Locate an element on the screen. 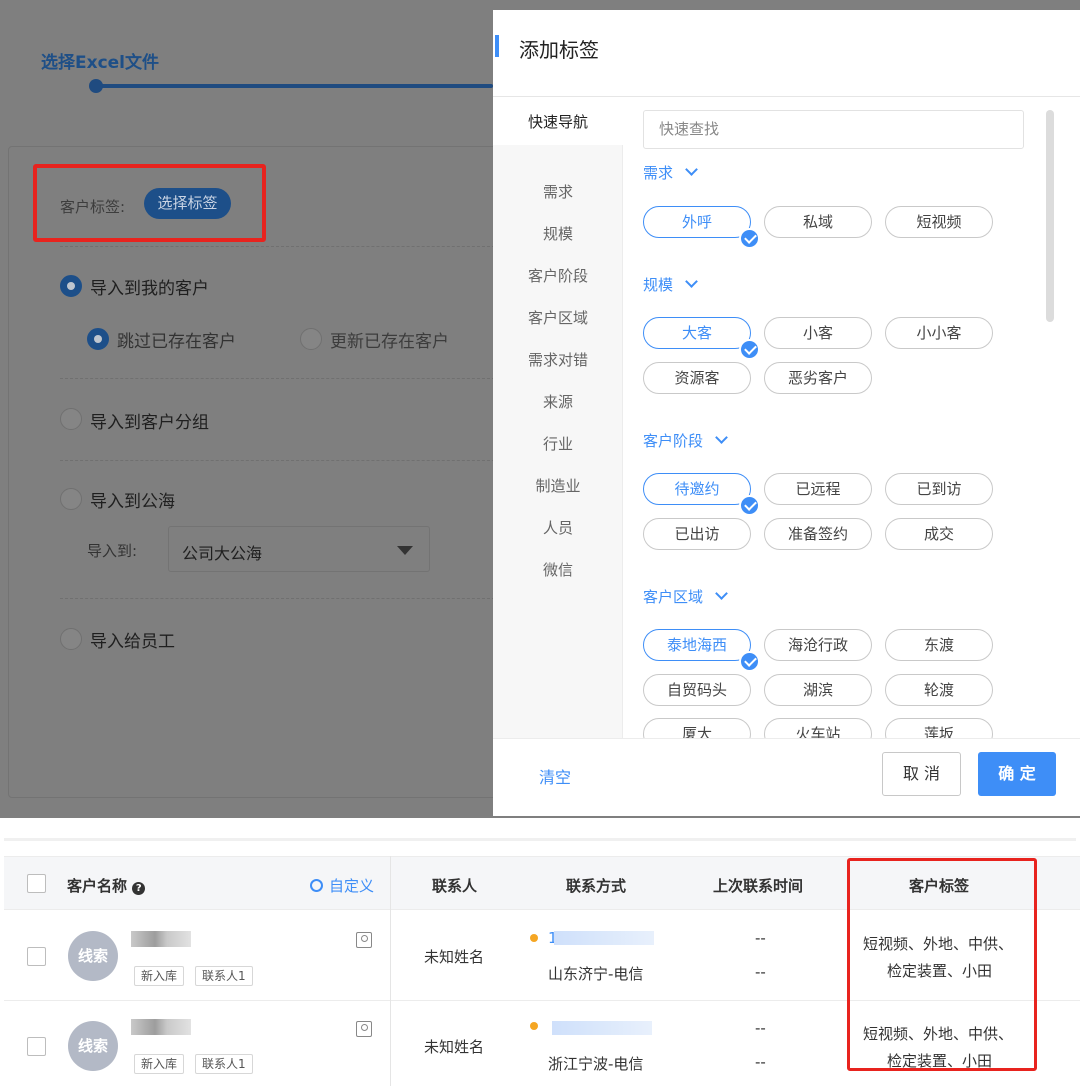  tag-chip: 资源客 is located at coordinates (697, 378).